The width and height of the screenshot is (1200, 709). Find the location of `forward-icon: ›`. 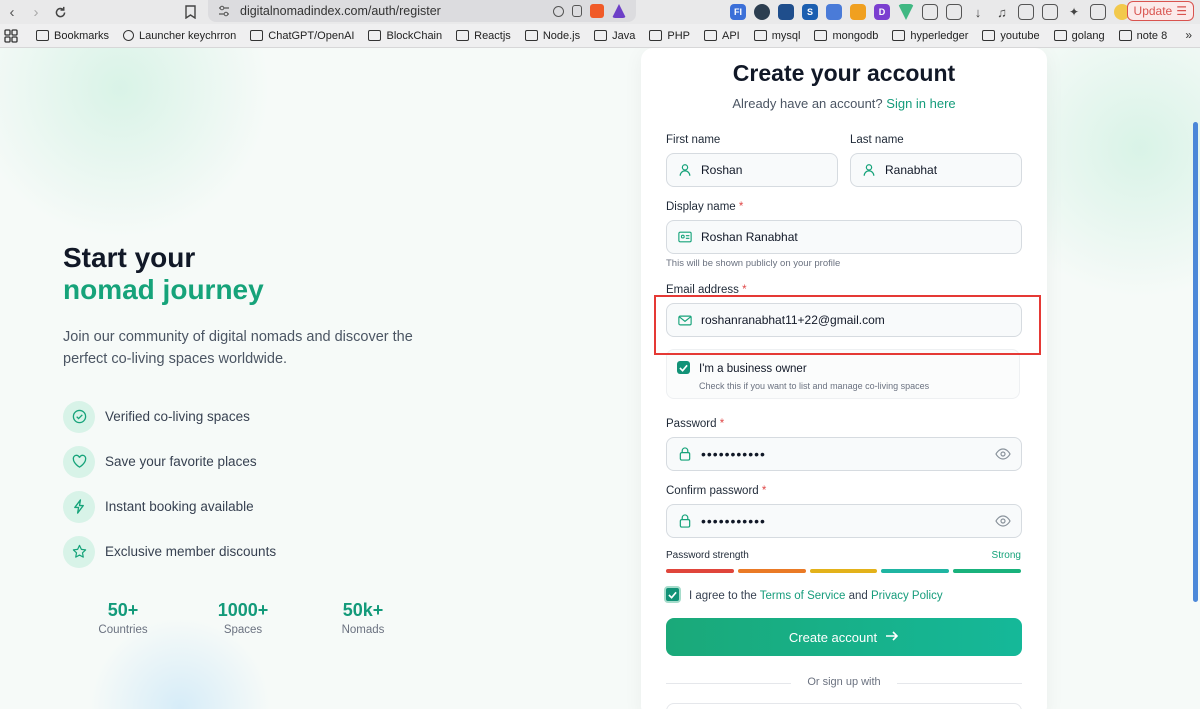

forward-icon: › is located at coordinates (36, 12).